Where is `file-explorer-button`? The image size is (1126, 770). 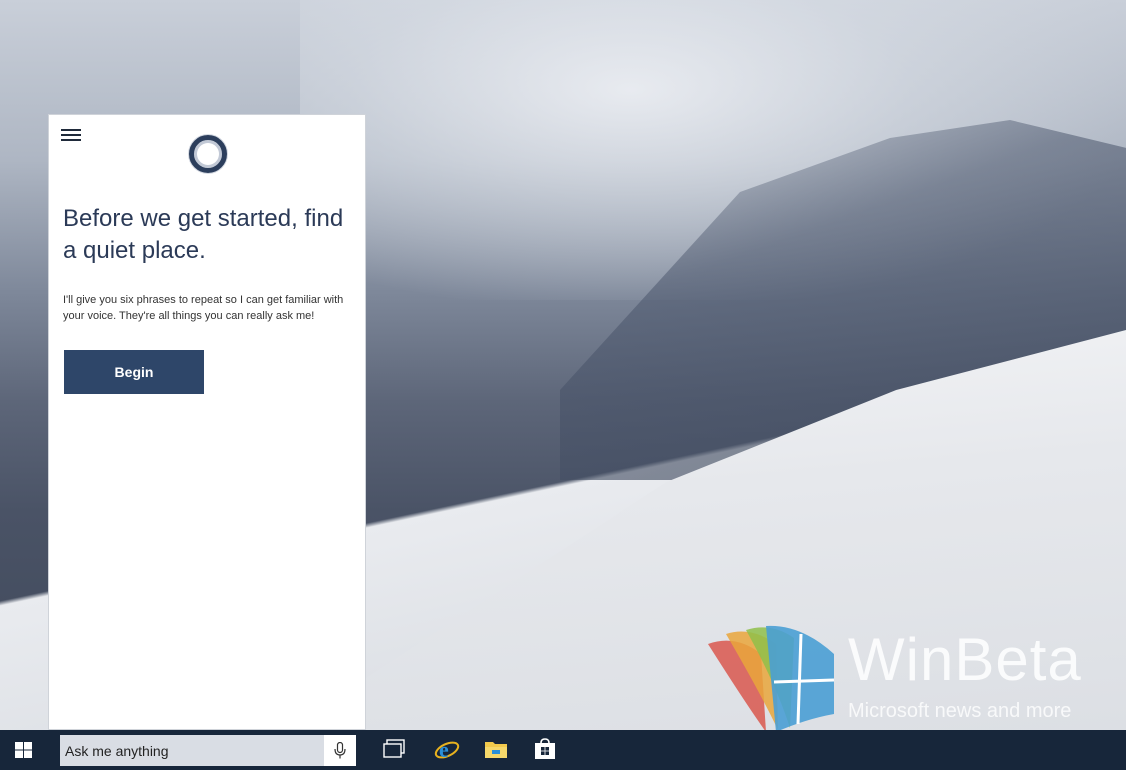 file-explorer-button is located at coordinates (496, 750).